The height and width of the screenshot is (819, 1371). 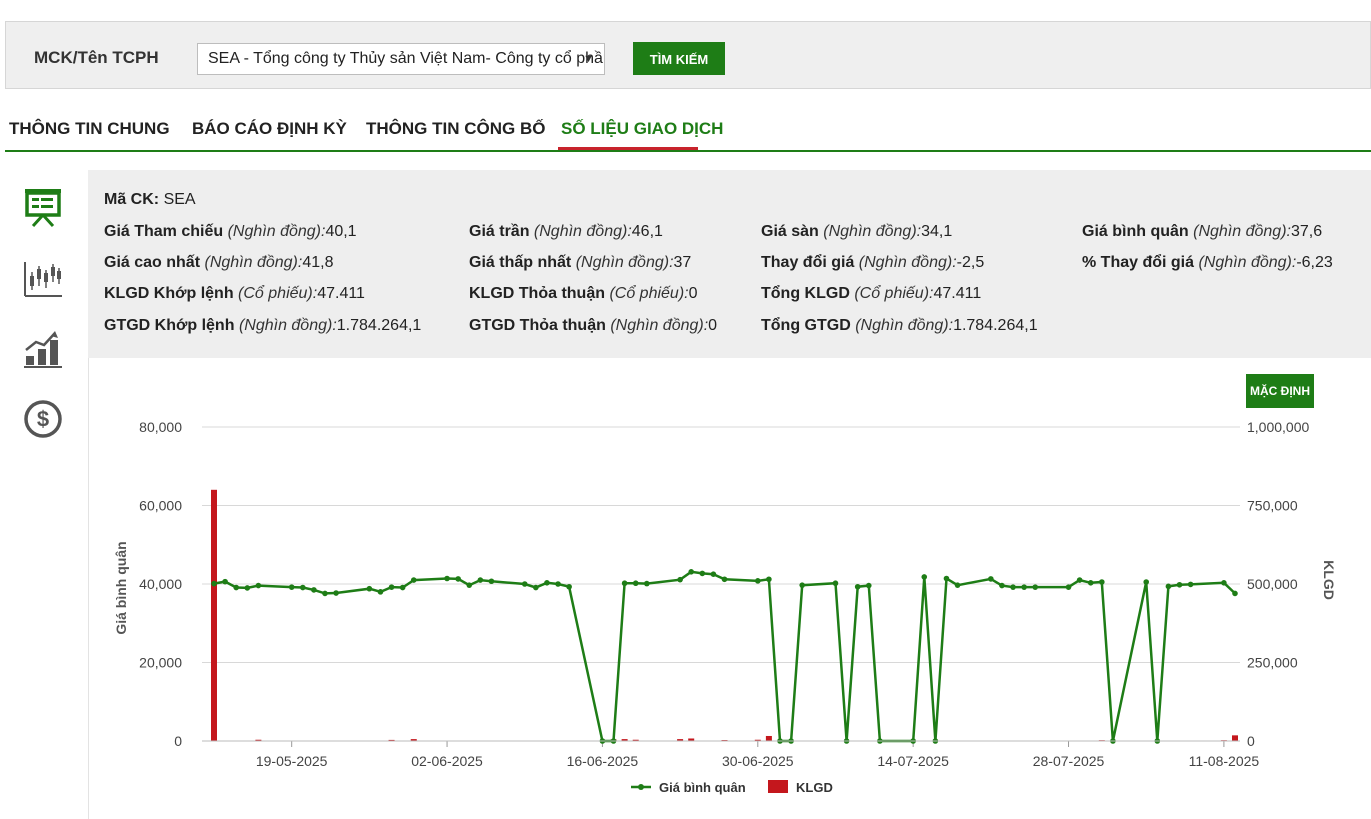 I want to click on y-tick-label: 40,000, so click(x=160, y=584).